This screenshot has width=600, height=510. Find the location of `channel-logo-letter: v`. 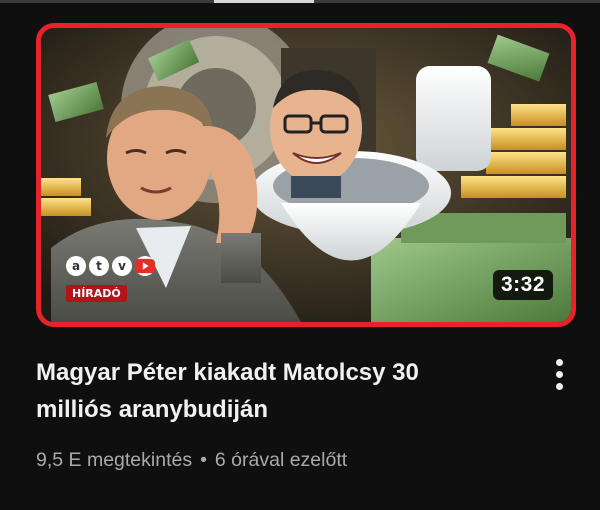

channel-logo-letter: v is located at coordinates (122, 266).